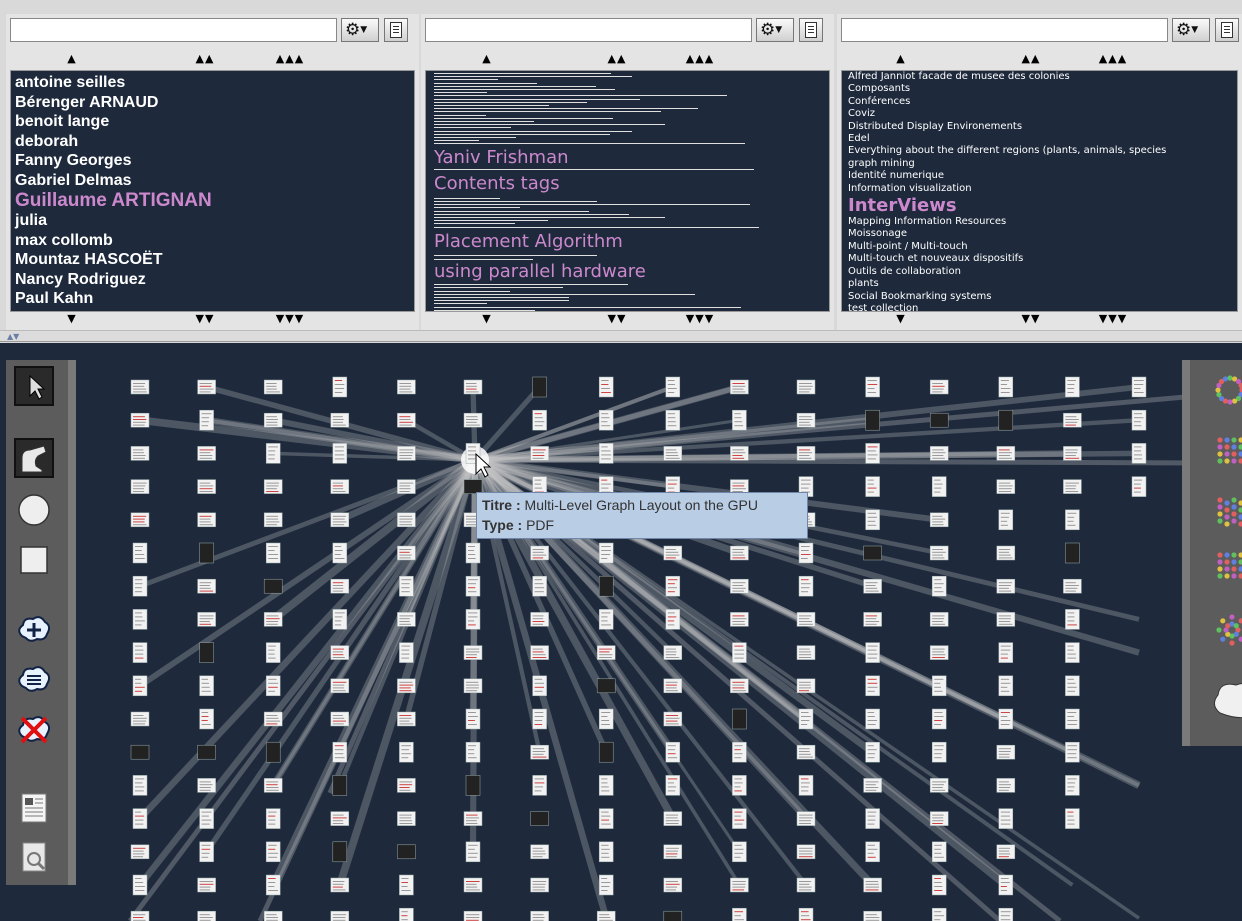 The width and height of the screenshot is (1242, 921). What do you see at coordinates (360, 30) in the screenshot?
I see `authors-settings-button: ⚙▼` at bounding box center [360, 30].